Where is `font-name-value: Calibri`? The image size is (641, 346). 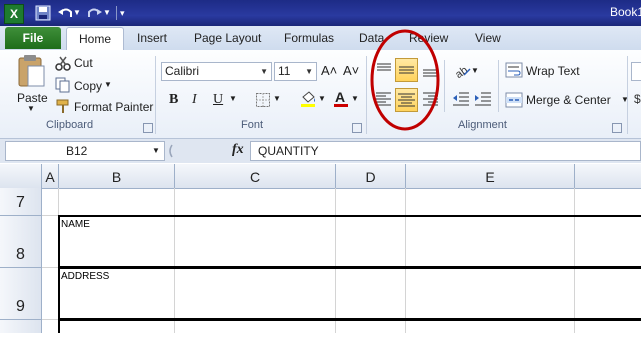
font-name-value: Calibri is located at coordinates (182, 71).